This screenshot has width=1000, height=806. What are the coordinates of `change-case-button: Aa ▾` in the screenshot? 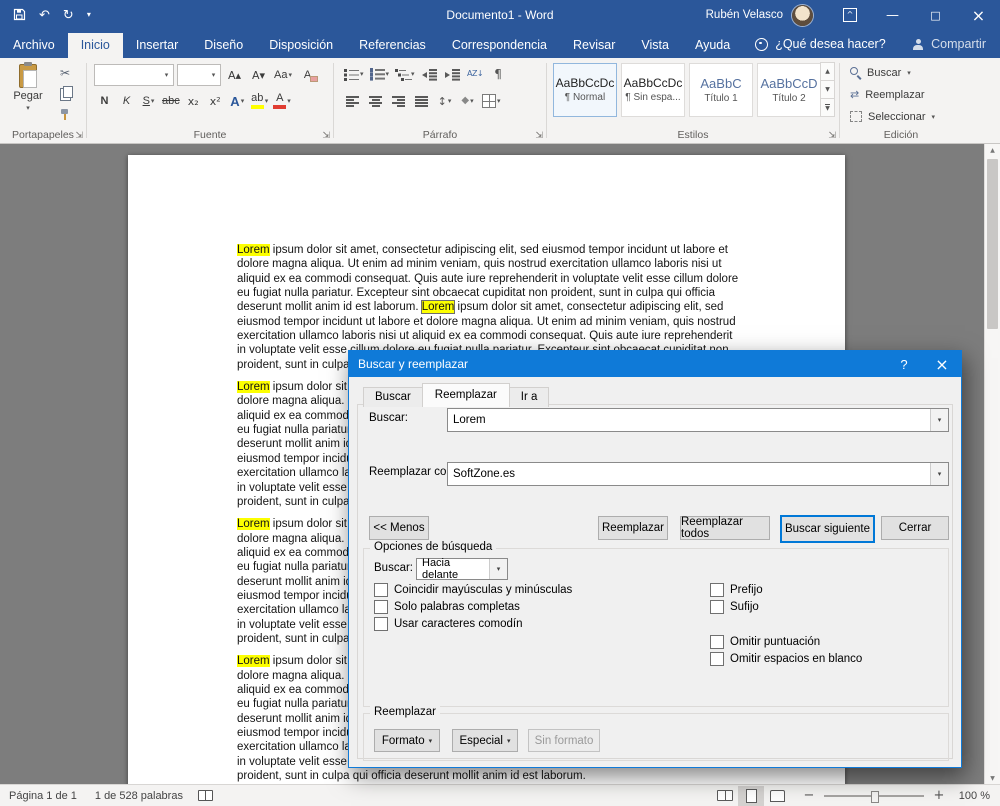 It's located at (283, 75).